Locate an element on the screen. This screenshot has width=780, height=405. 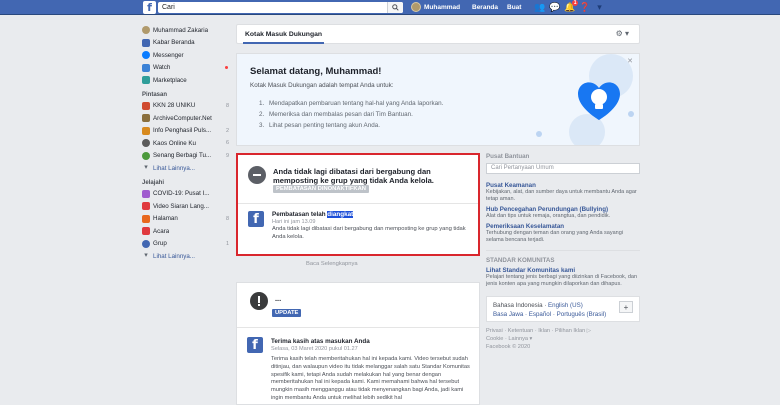
sidebar-item-label: Halaman is located at coordinates (165, 219).